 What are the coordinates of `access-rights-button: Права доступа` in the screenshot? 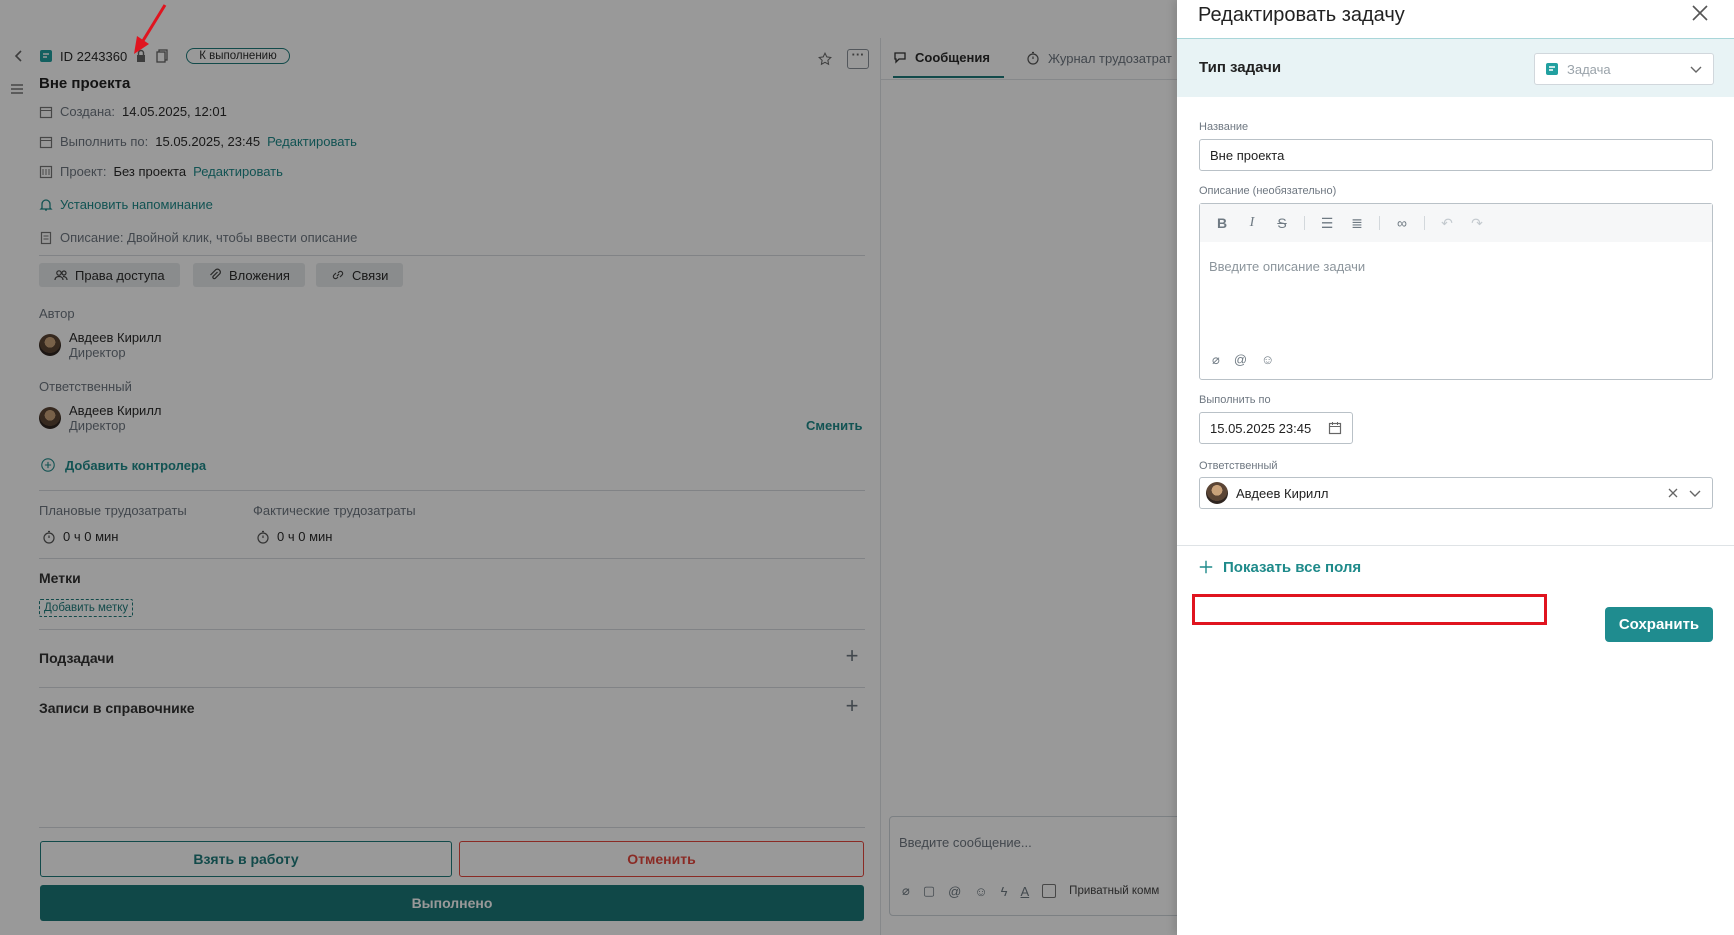 It's located at (109, 275).